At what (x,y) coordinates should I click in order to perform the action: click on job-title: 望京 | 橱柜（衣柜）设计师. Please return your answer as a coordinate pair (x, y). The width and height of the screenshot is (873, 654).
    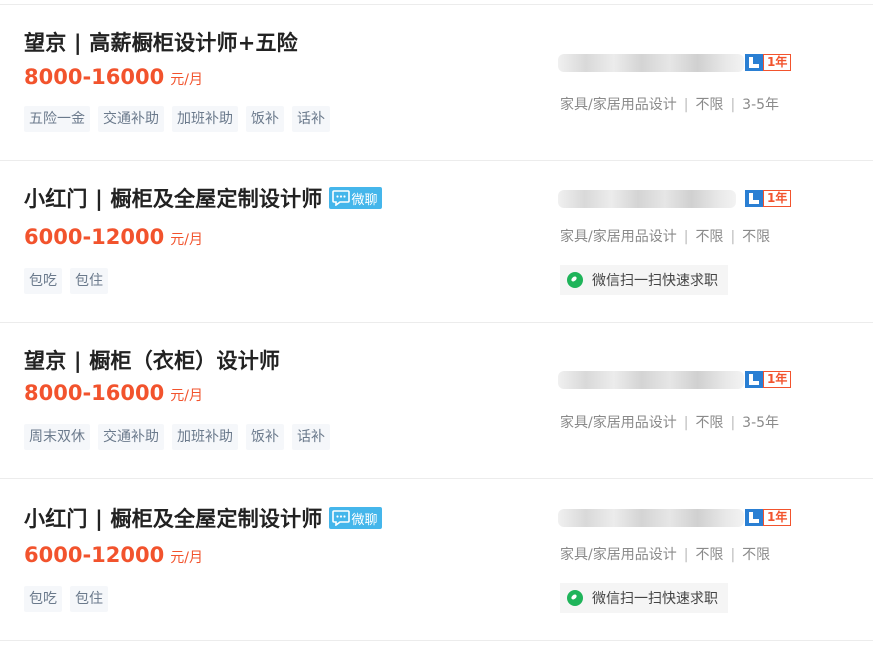
    Looking at the image, I should click on (152, 360).